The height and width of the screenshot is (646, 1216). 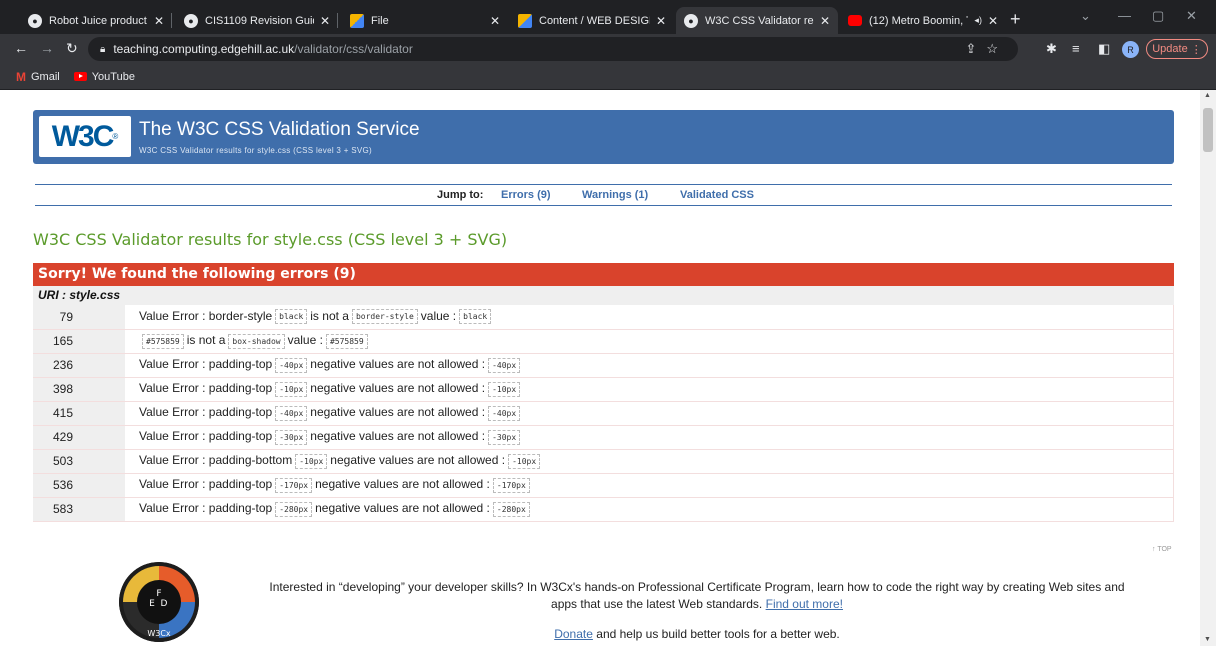 What do you see at coordinates (1051, 49) in the screenshot?
I see `extensions-icon: ✱` at bounding box center [1051, 49].